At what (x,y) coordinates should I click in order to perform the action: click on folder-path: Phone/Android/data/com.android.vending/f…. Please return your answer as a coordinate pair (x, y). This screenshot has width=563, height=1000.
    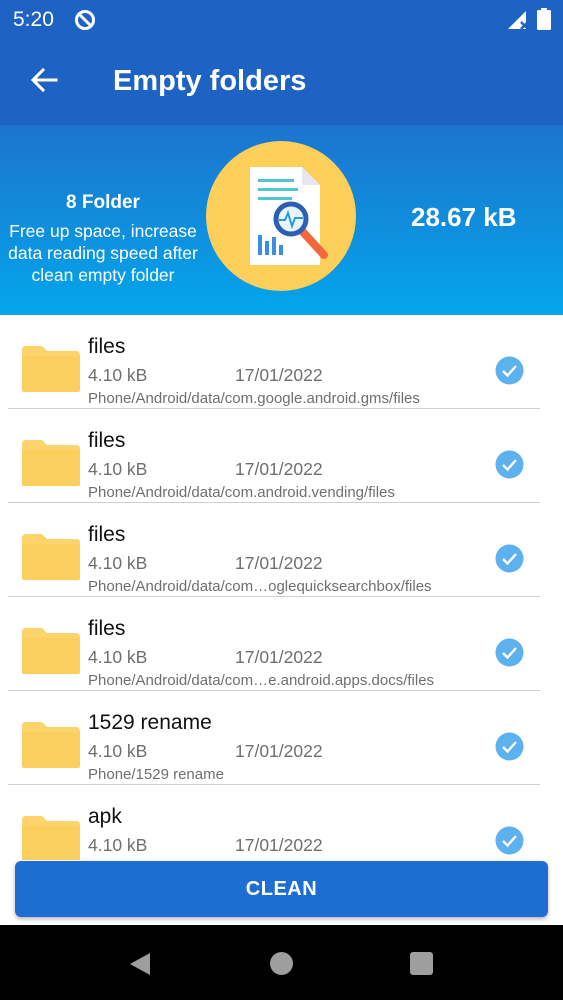
    Looking at the image, I should click on (241, 492).